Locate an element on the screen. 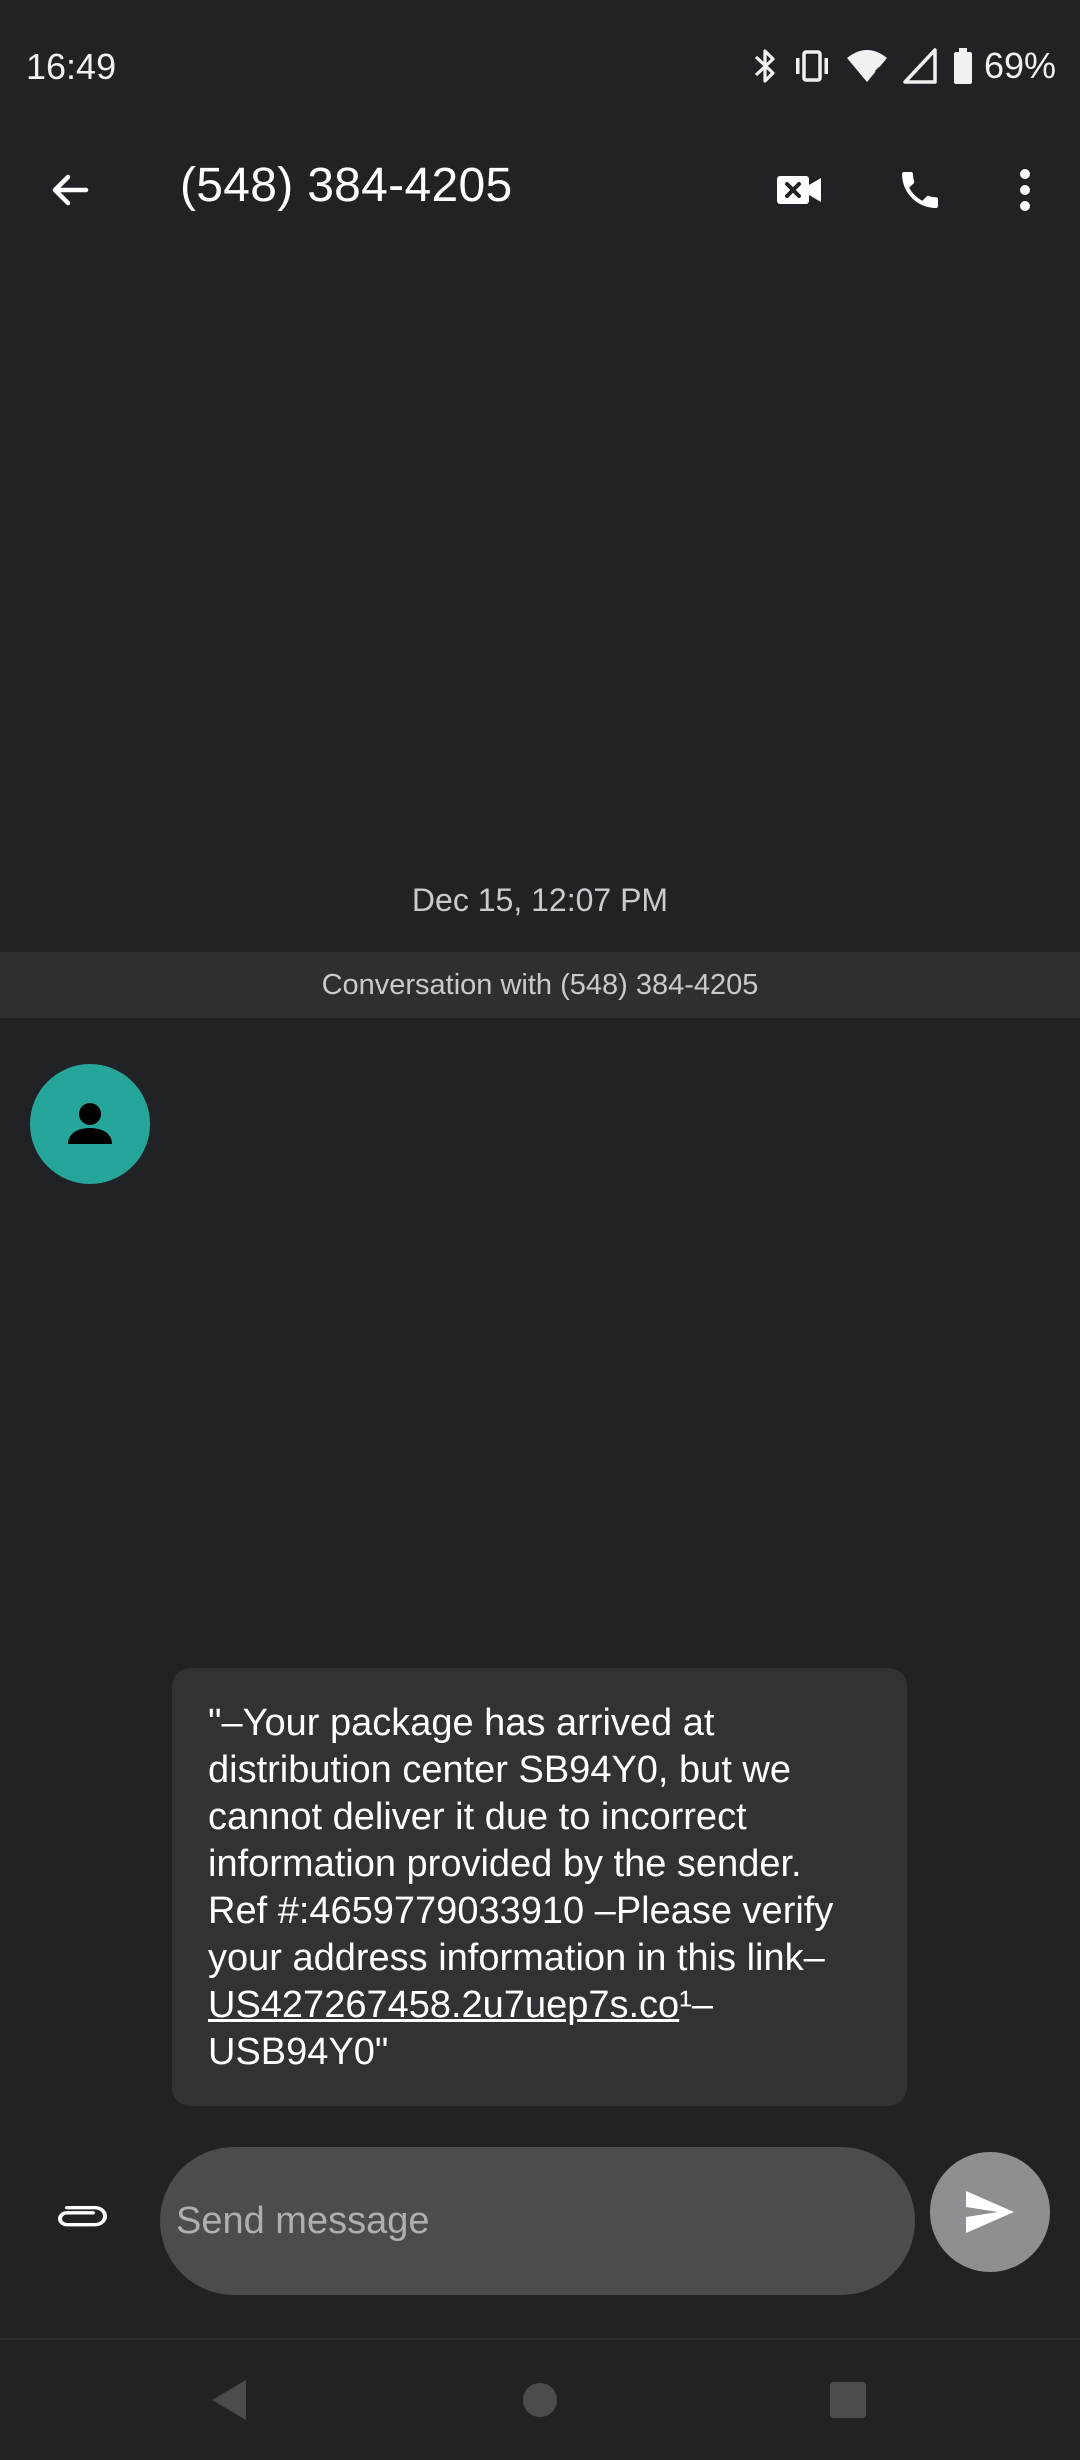 The height and width of the screenshot is (2460, 1080). message-timestamp: Dec 15, 12:07 PM is located at coordinates (540, 900).